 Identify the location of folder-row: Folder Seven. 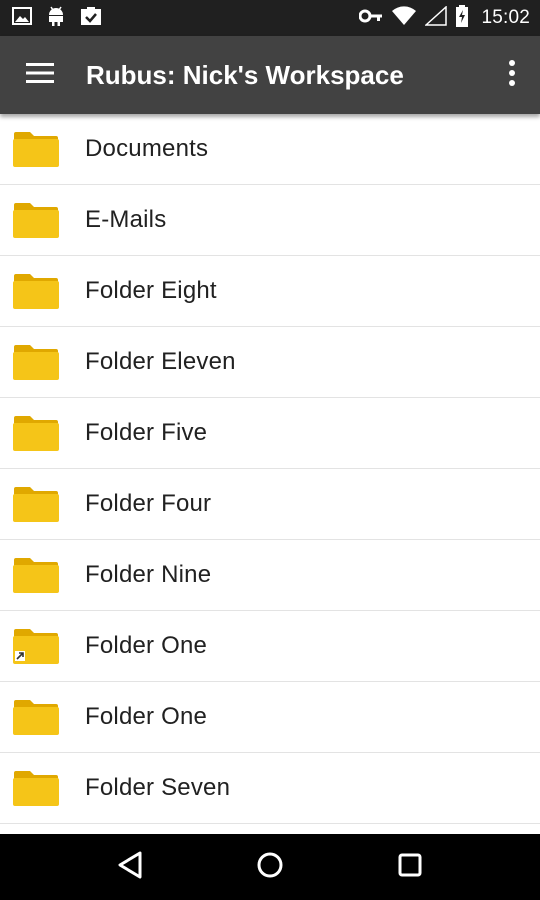
(270, 788).